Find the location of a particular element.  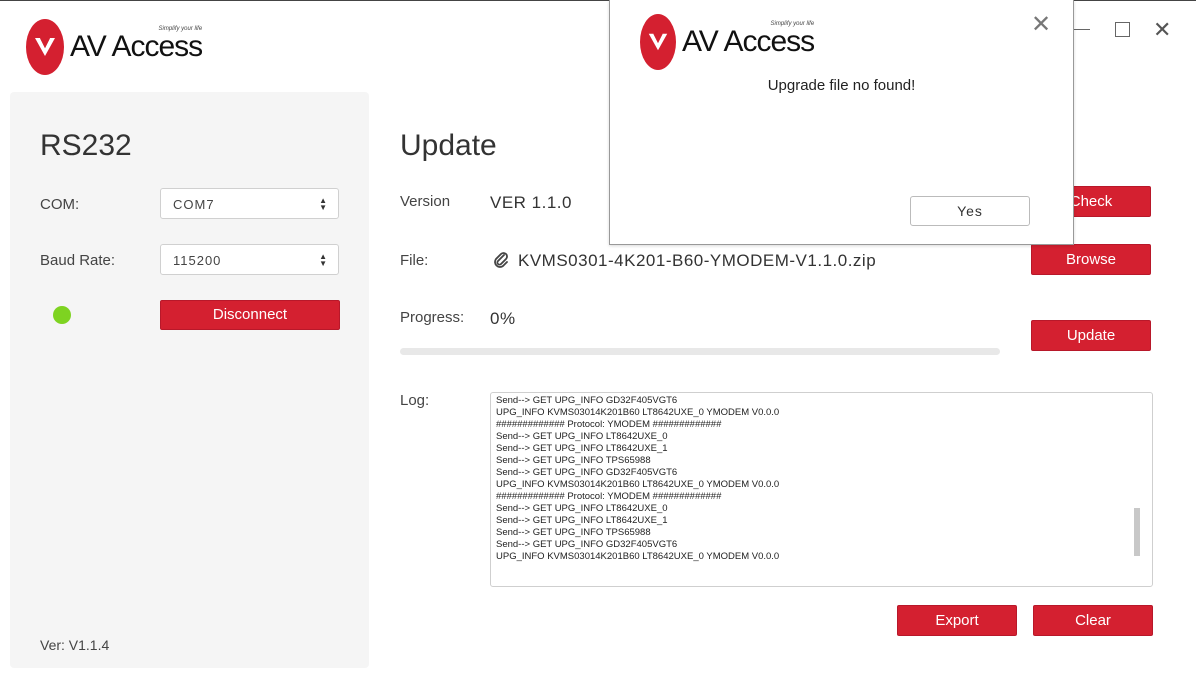

app-version: Ver: V1.1.4 is located at coordinates (75, 645).